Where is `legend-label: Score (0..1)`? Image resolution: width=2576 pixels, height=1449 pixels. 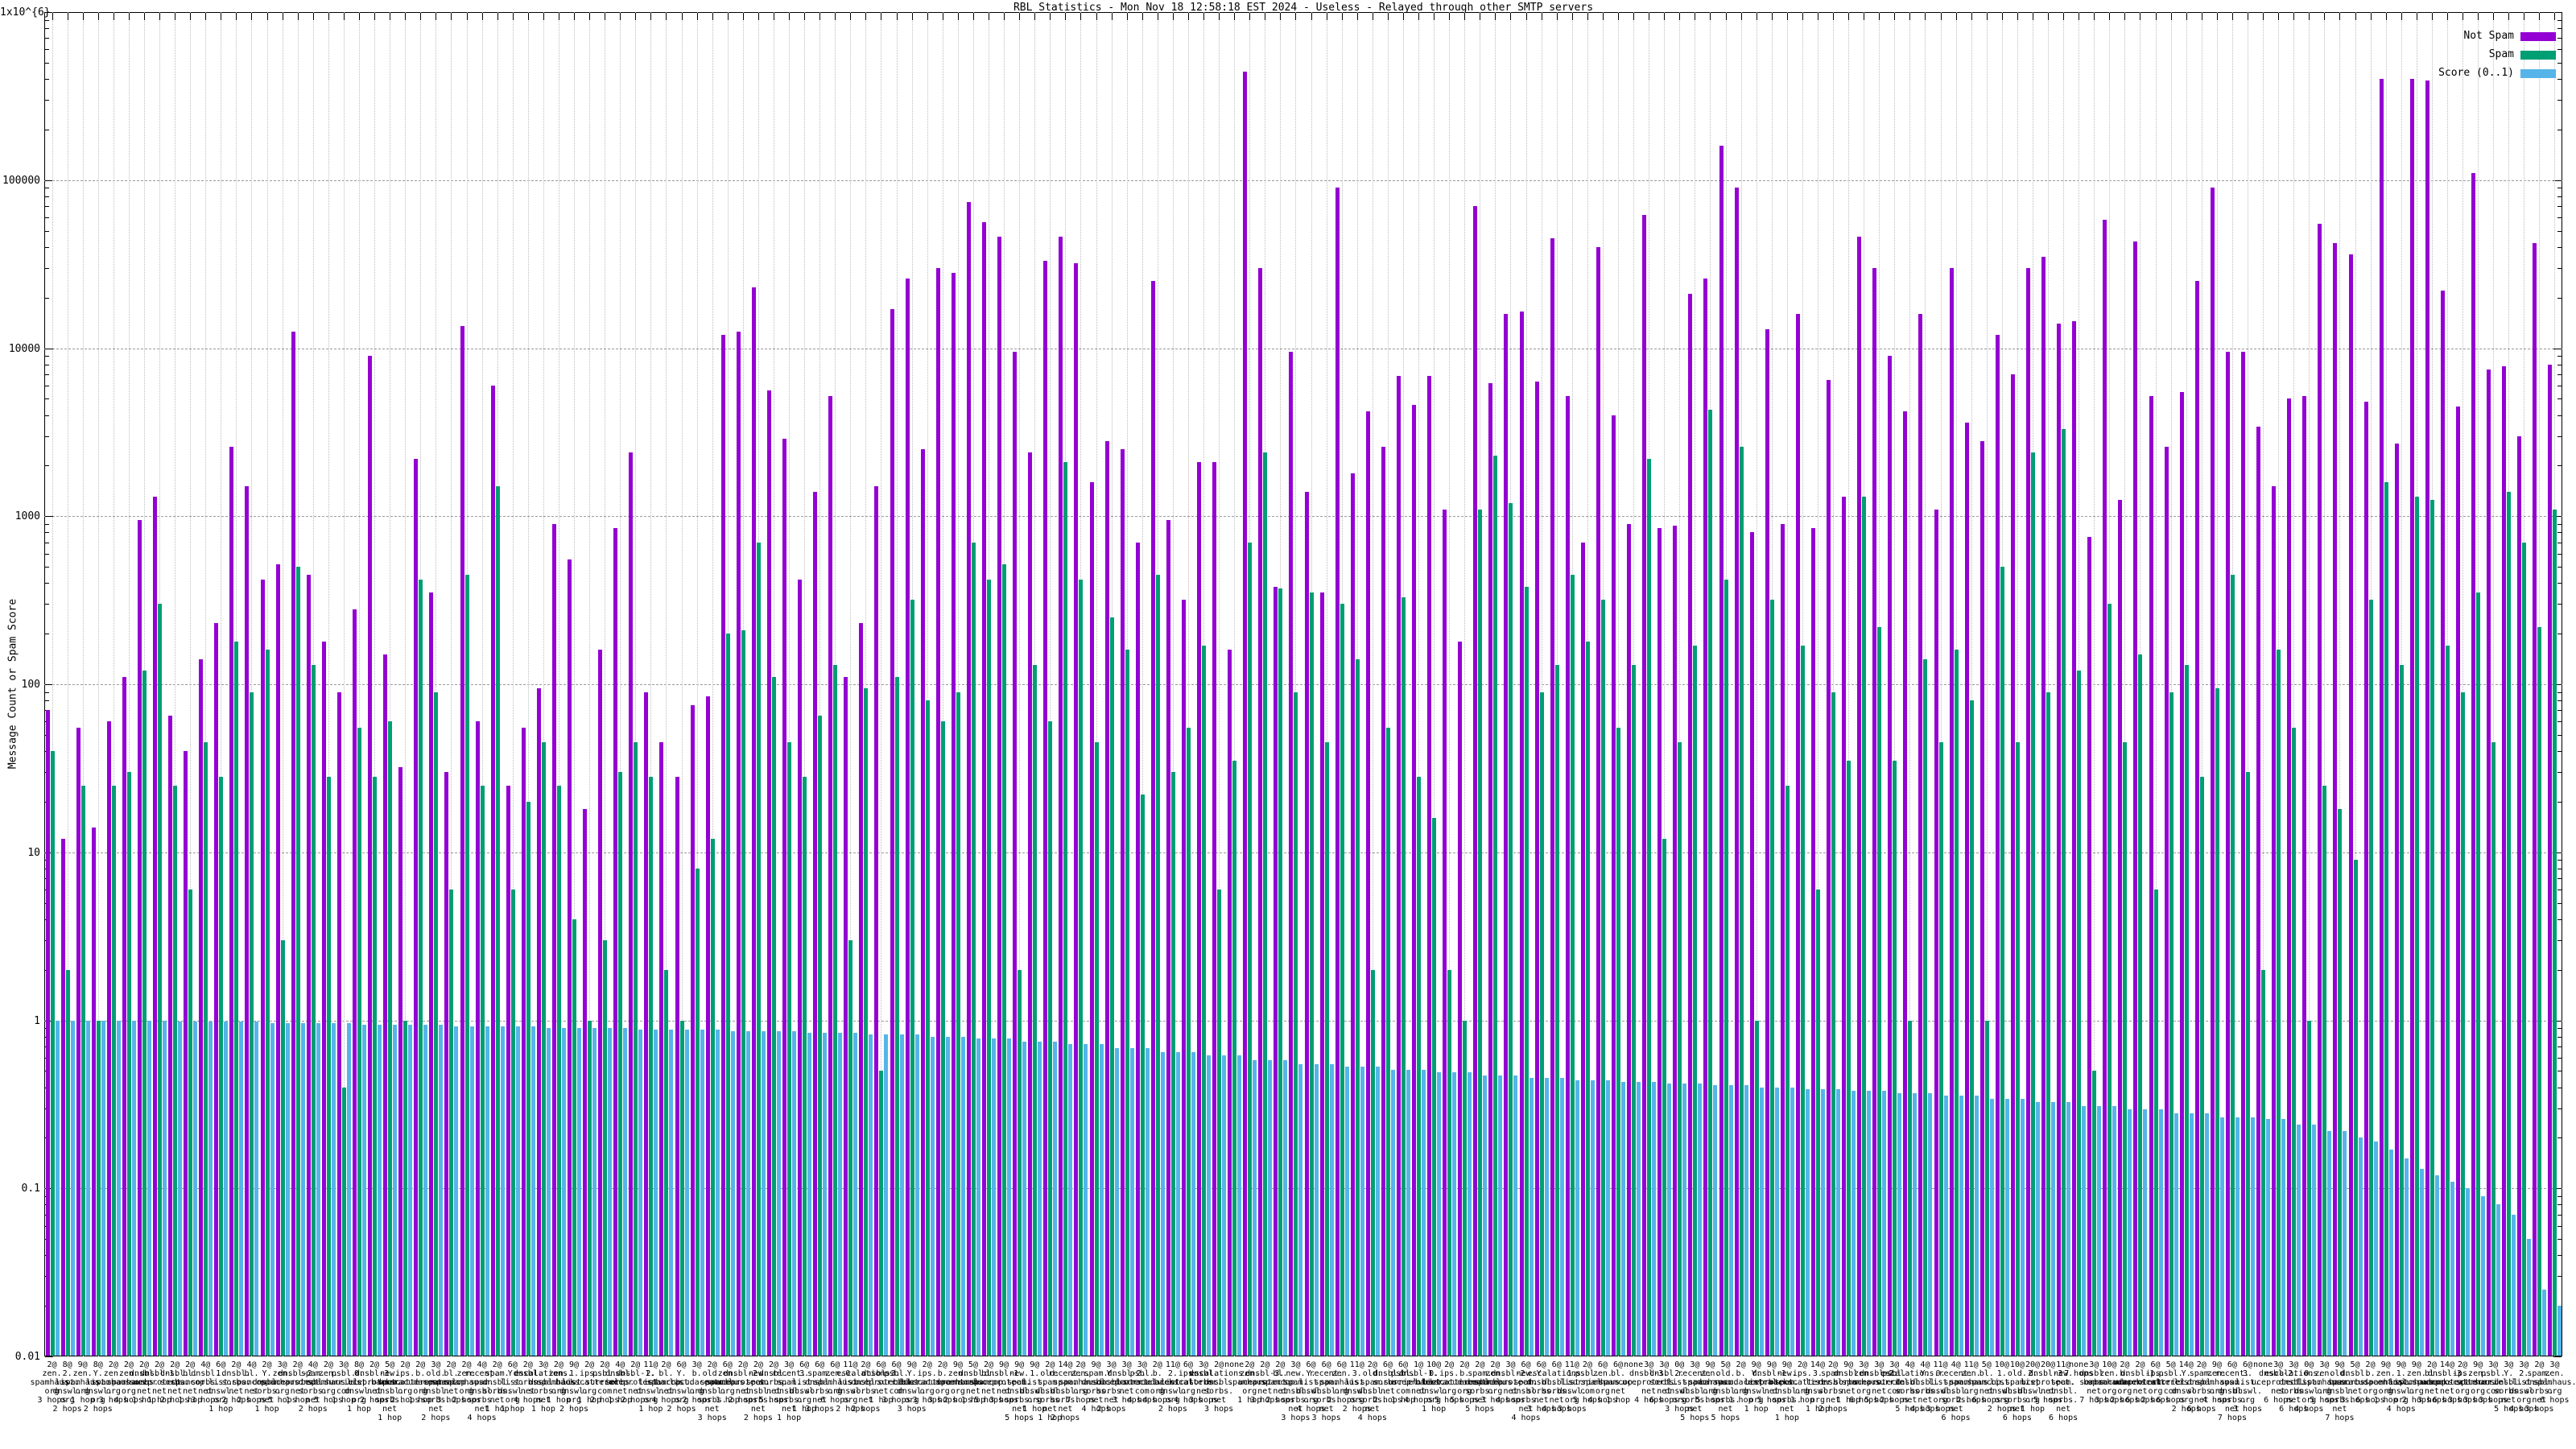
legend-label: Score (0..1) is located at coordinates (2476, 73).